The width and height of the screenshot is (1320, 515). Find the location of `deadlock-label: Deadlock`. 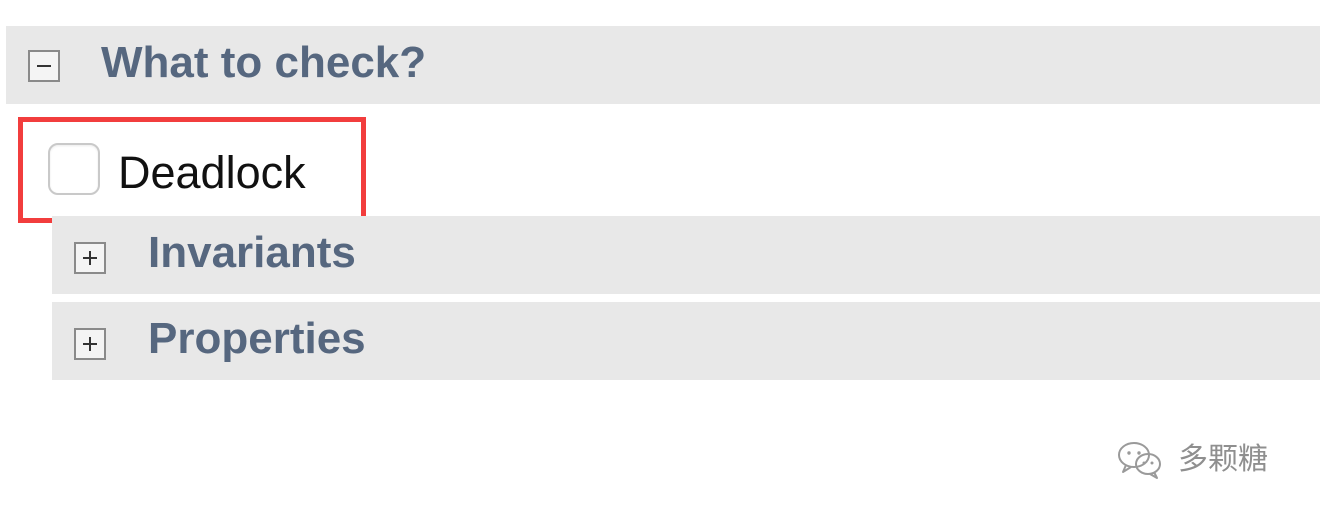

deadlock-label: Deadlock is located at coordinates (212, 172).